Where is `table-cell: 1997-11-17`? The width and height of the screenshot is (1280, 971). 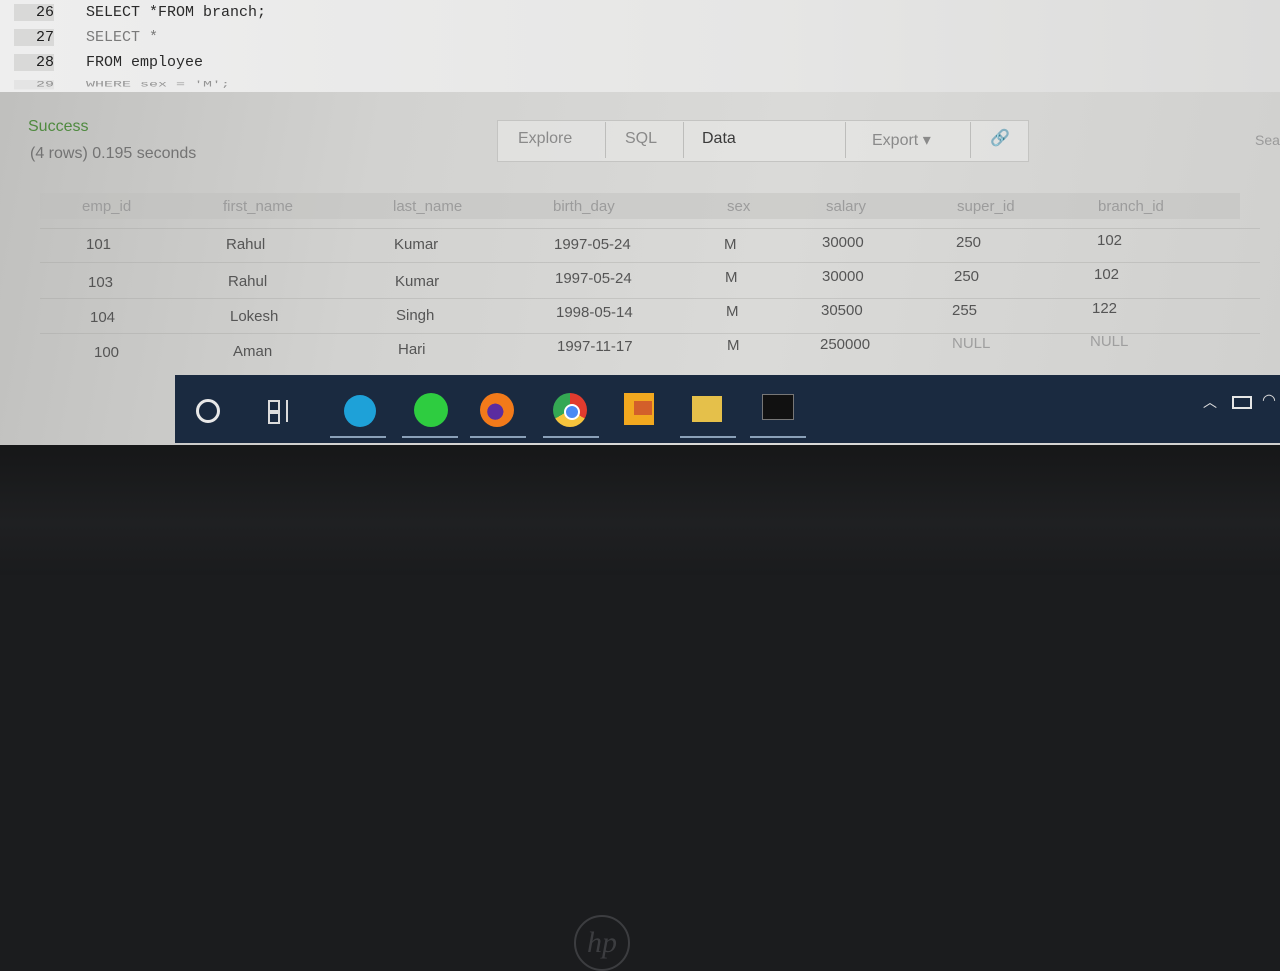 table-cell: 1997-11-17 is located at coordinates (595, 346).